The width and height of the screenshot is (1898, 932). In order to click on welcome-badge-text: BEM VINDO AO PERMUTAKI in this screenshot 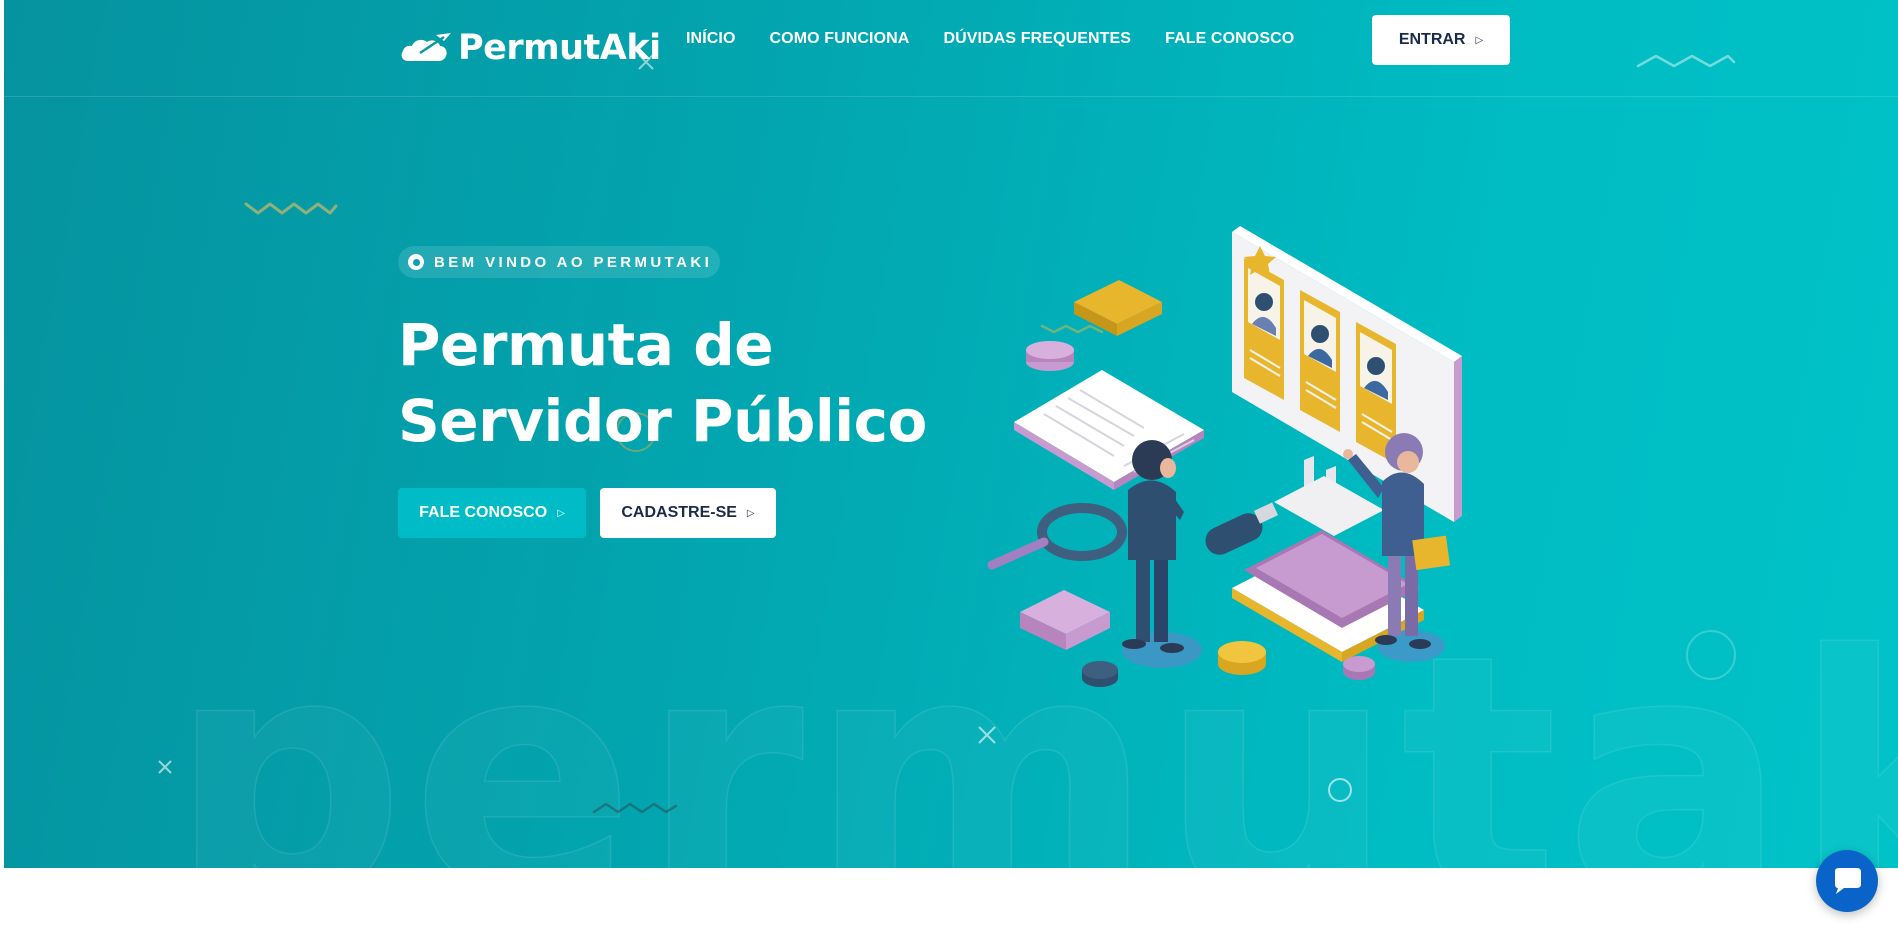, I will do `click(573, 262)`.